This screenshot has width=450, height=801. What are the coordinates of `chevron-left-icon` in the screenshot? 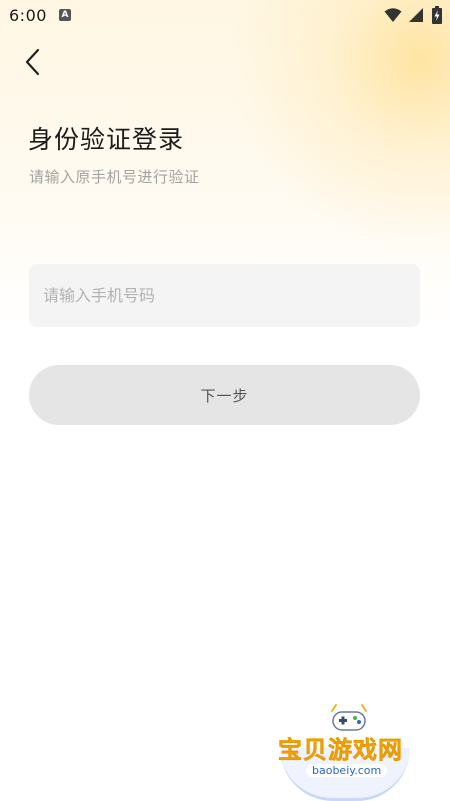 It's located at (32, 62).